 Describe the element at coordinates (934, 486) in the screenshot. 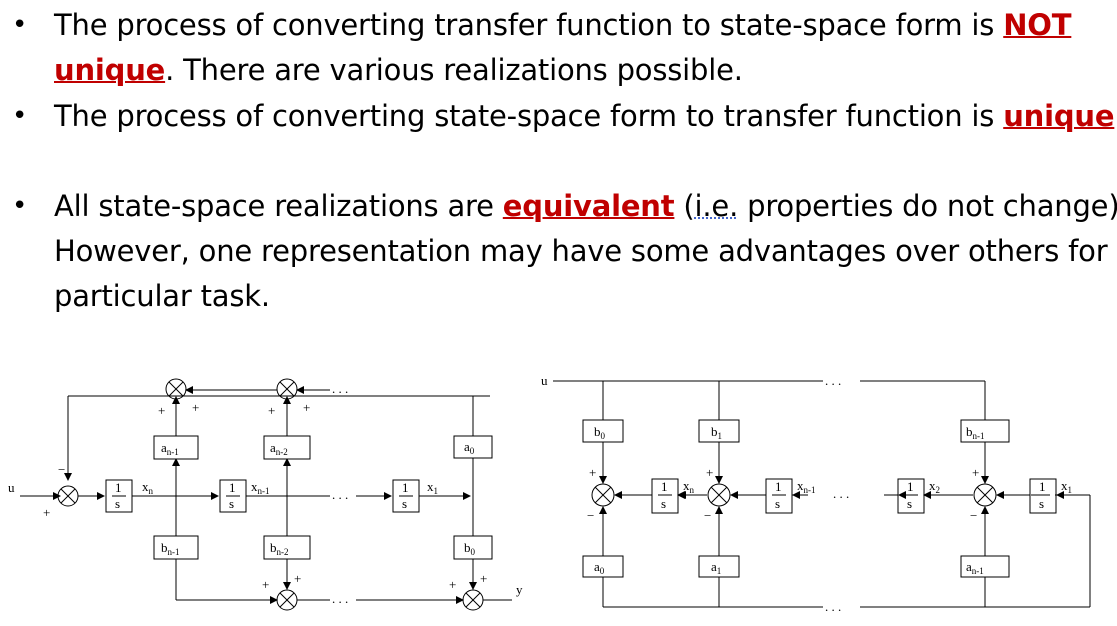

I see `svg-text: x2` at that location.